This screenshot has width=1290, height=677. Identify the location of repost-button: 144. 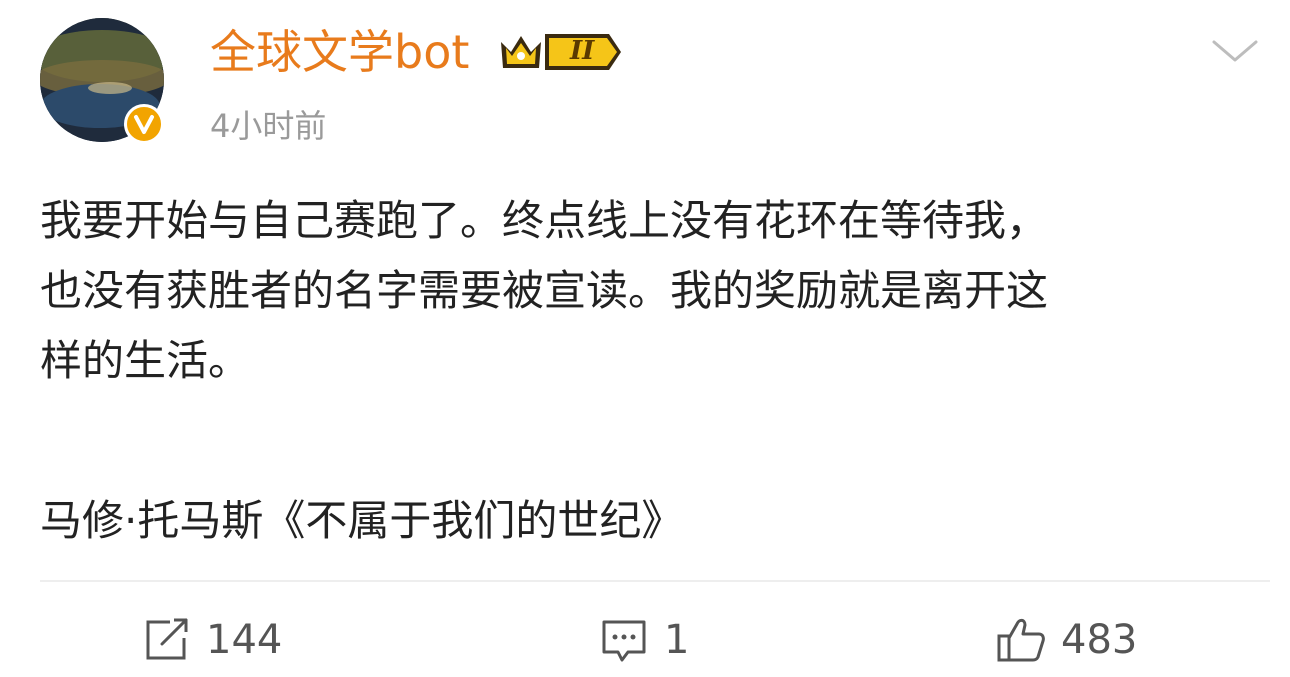
(211, 640).